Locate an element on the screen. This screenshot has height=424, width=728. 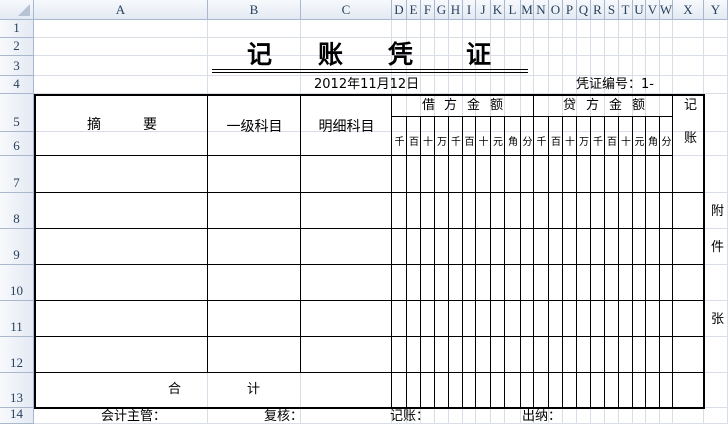
title-underline-upper is located at coordinates (370, 69).